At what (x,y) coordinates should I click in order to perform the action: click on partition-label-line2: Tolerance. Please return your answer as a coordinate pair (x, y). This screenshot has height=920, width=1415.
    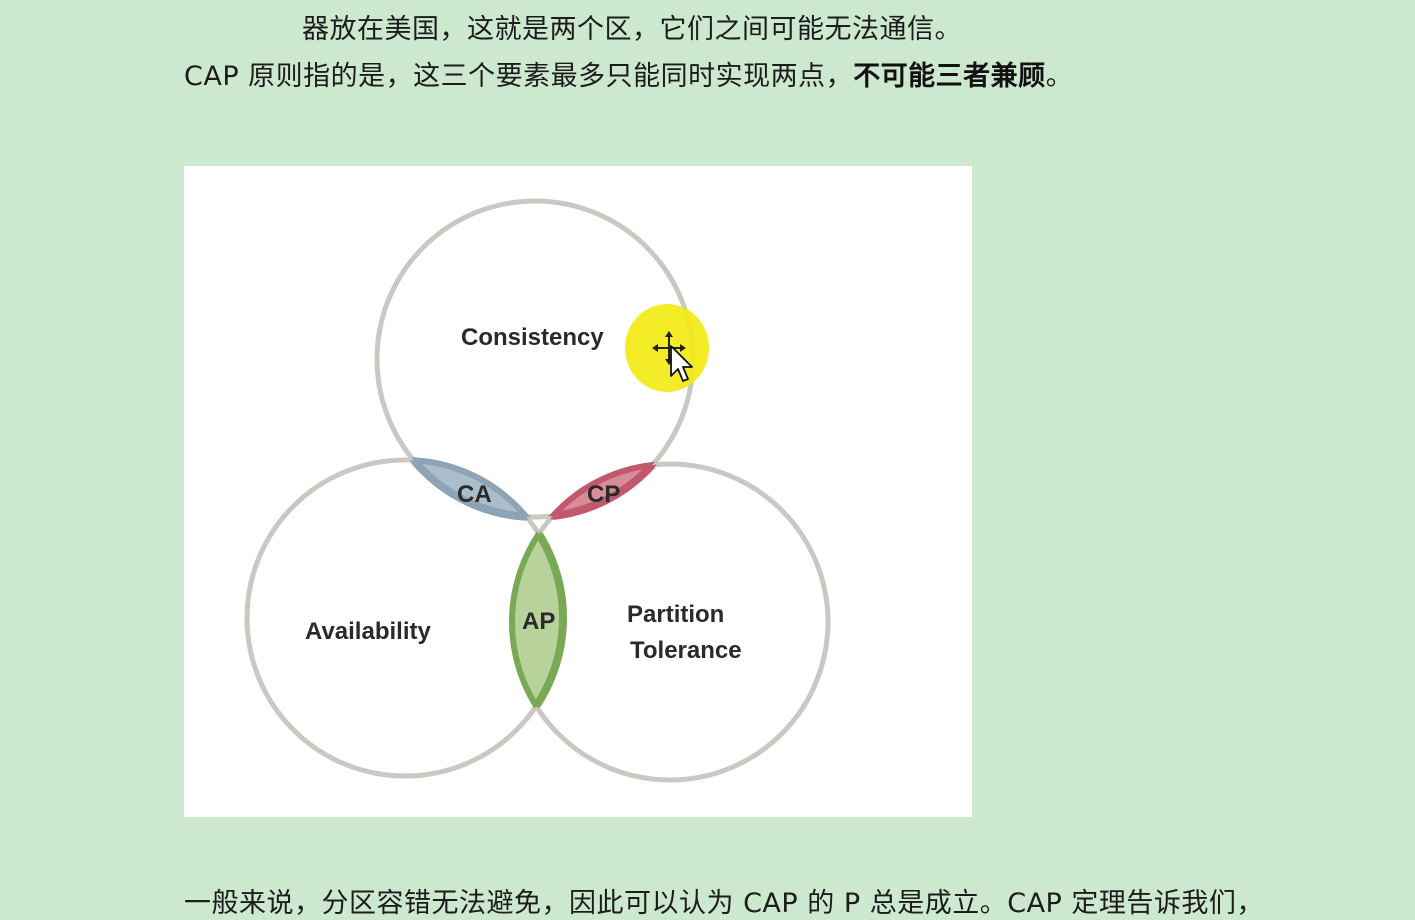
    Looking at the image, I should click on (686, 650).